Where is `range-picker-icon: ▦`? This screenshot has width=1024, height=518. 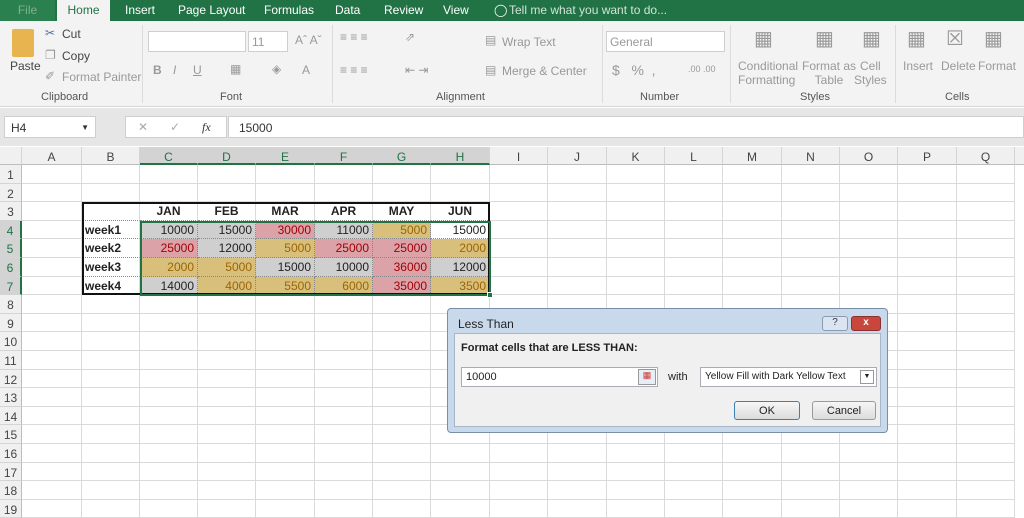
range-picker-icon: ▦ is located at coordinates (647, 377).